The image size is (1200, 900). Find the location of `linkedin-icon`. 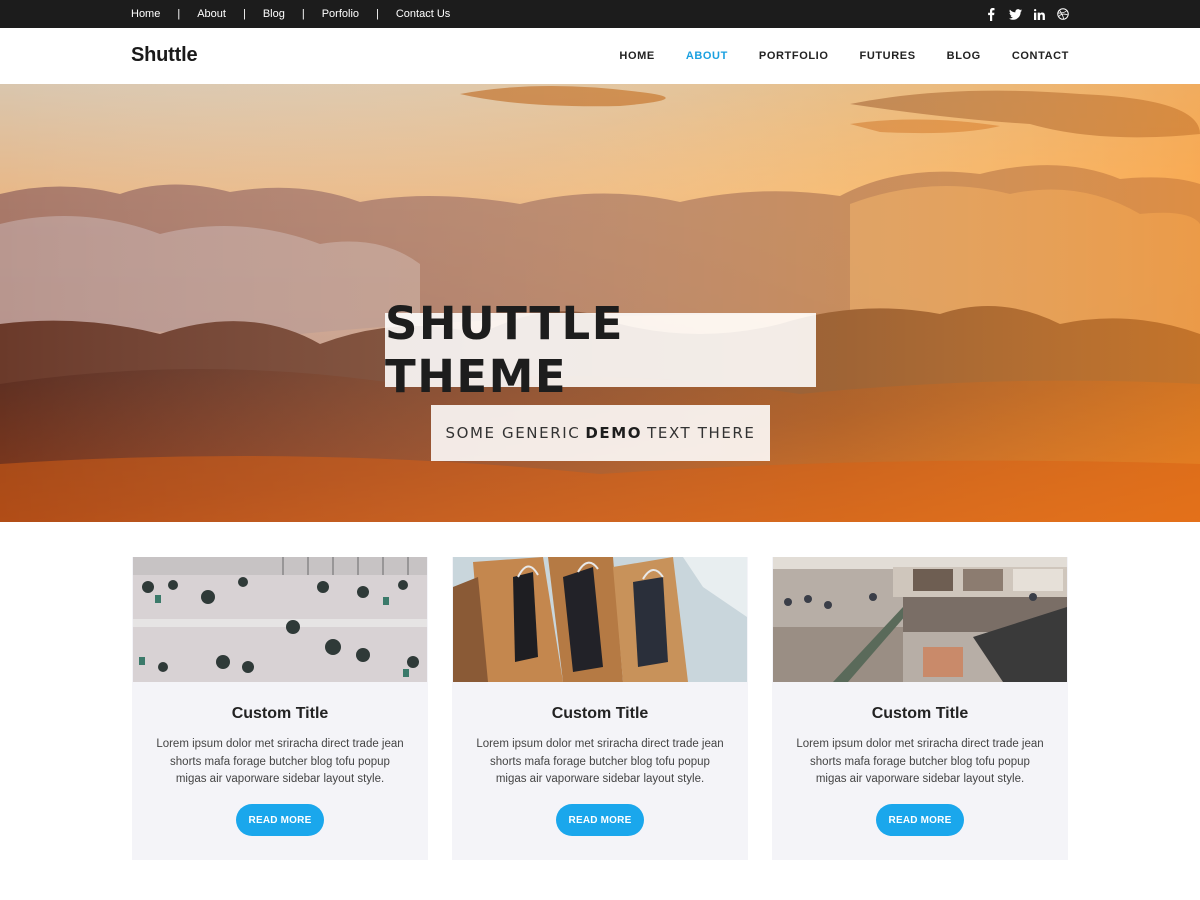

linkedin-icon is located at coordinates (1039, 14).